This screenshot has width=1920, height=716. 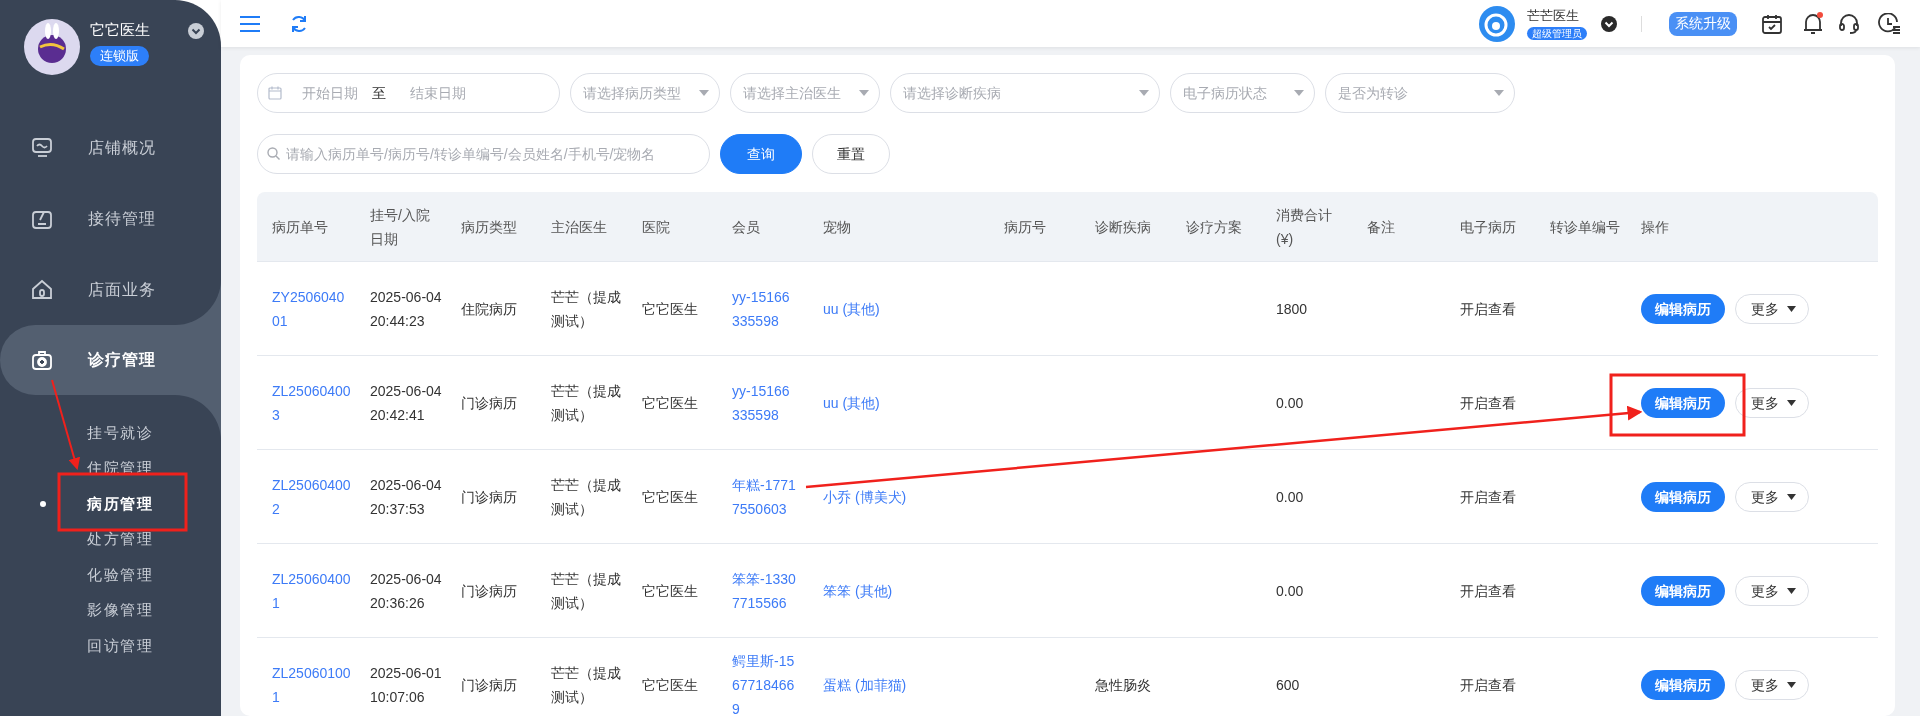 I want to click on submenu-item: 挂号就诊, so click(x=110, y=433).